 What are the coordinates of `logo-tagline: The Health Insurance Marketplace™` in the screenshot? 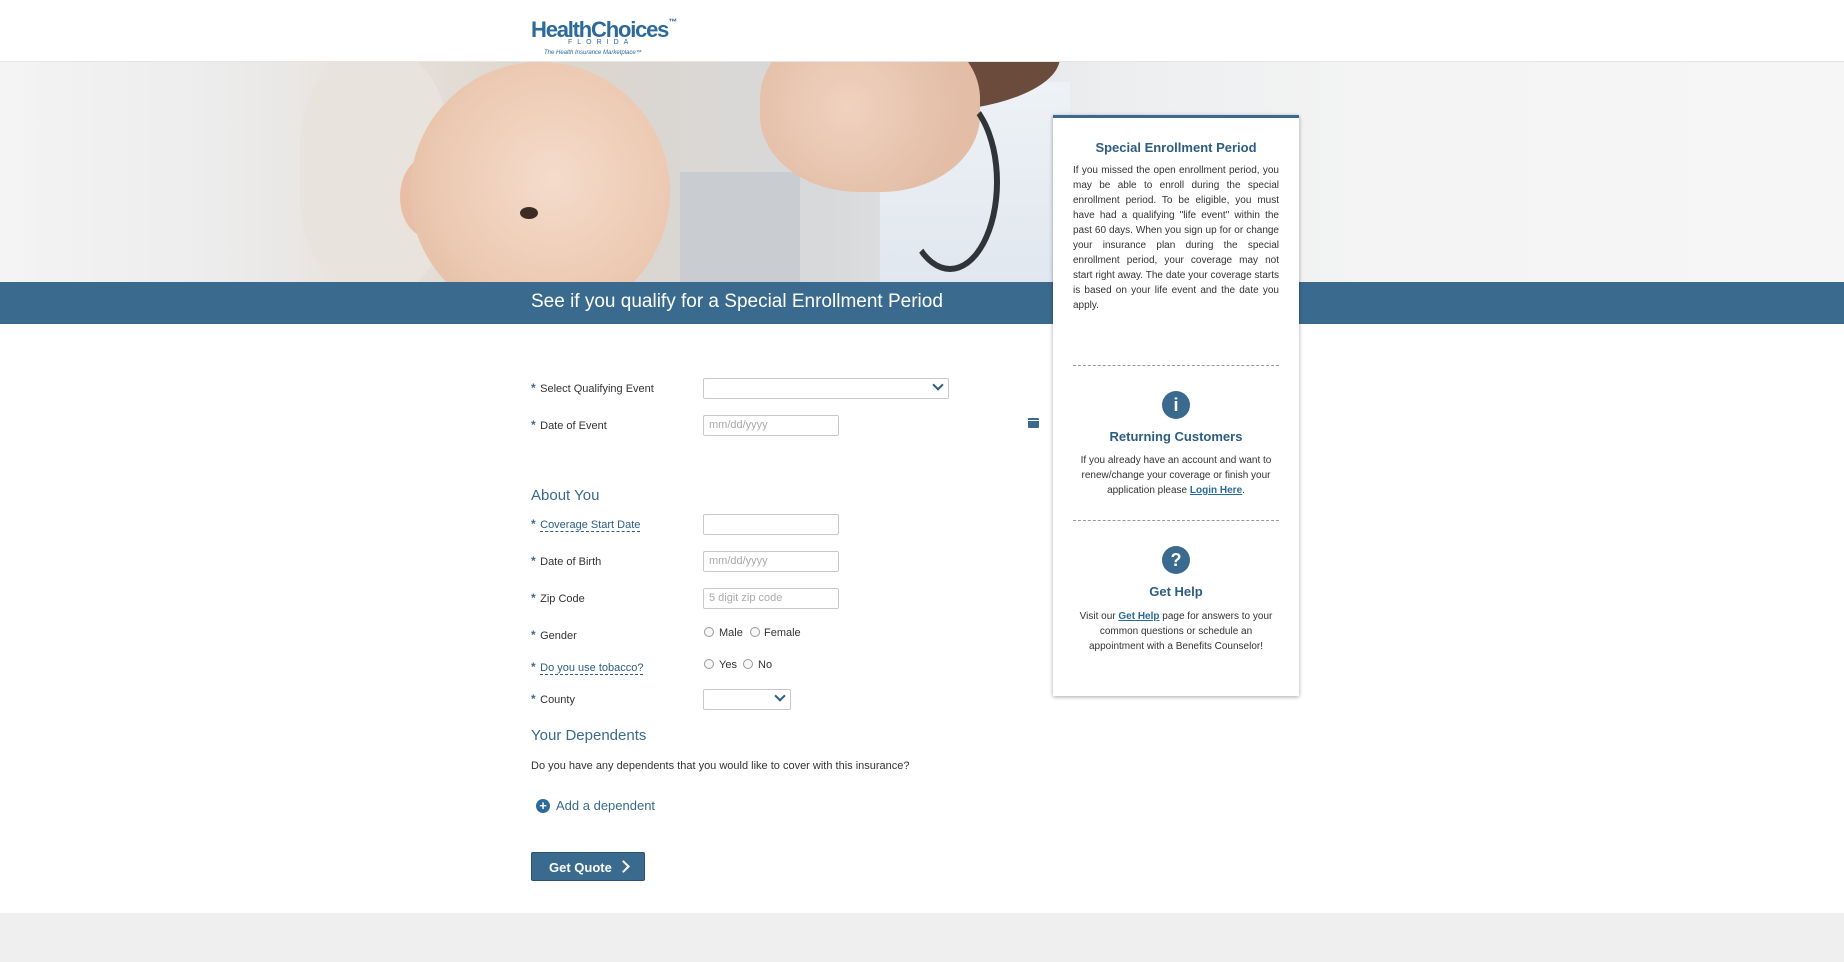 It's located at (593, 53).